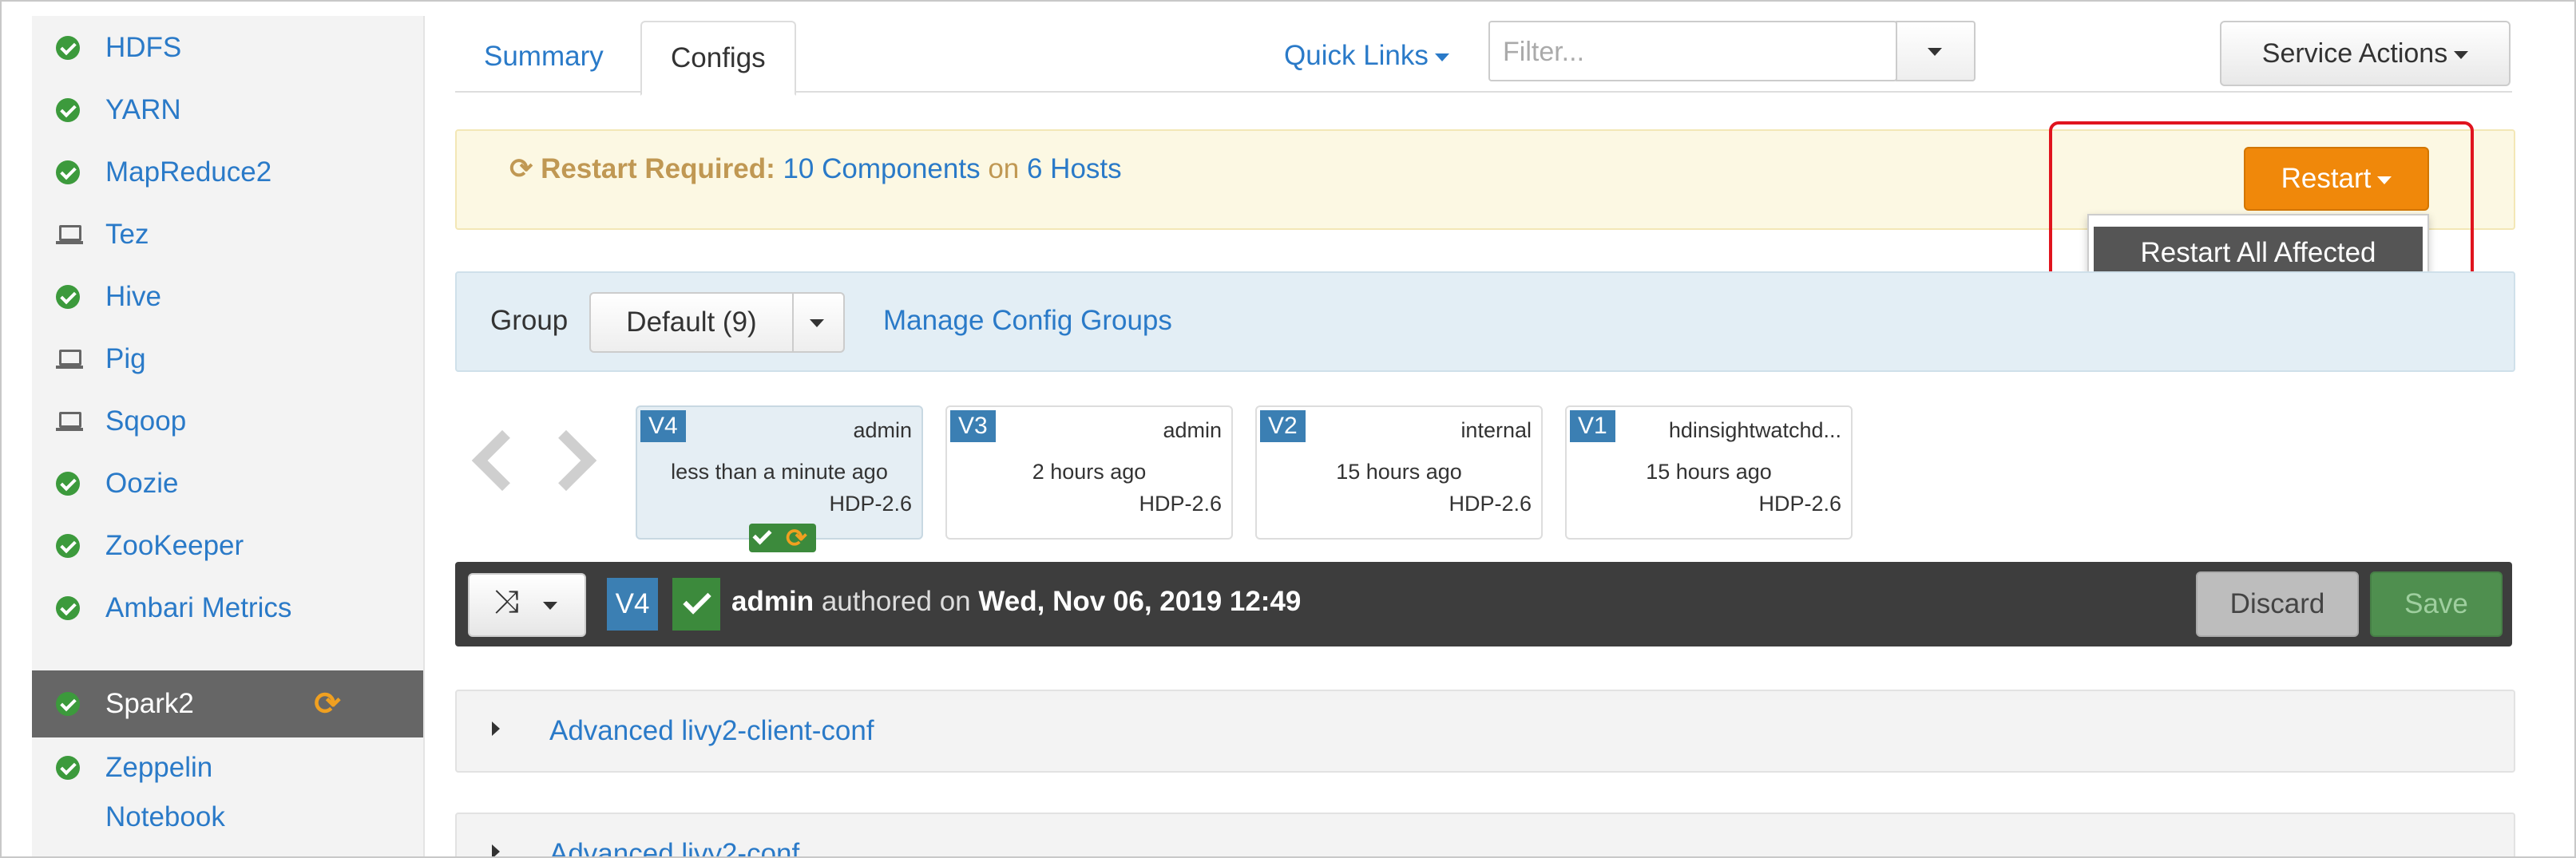 Image resolution: width=2576 pixels, height=858 pixels. Describe the element at coordinates (658, 168) in the screenshot. I see `restart-required-label: Restart Required:` at that location.